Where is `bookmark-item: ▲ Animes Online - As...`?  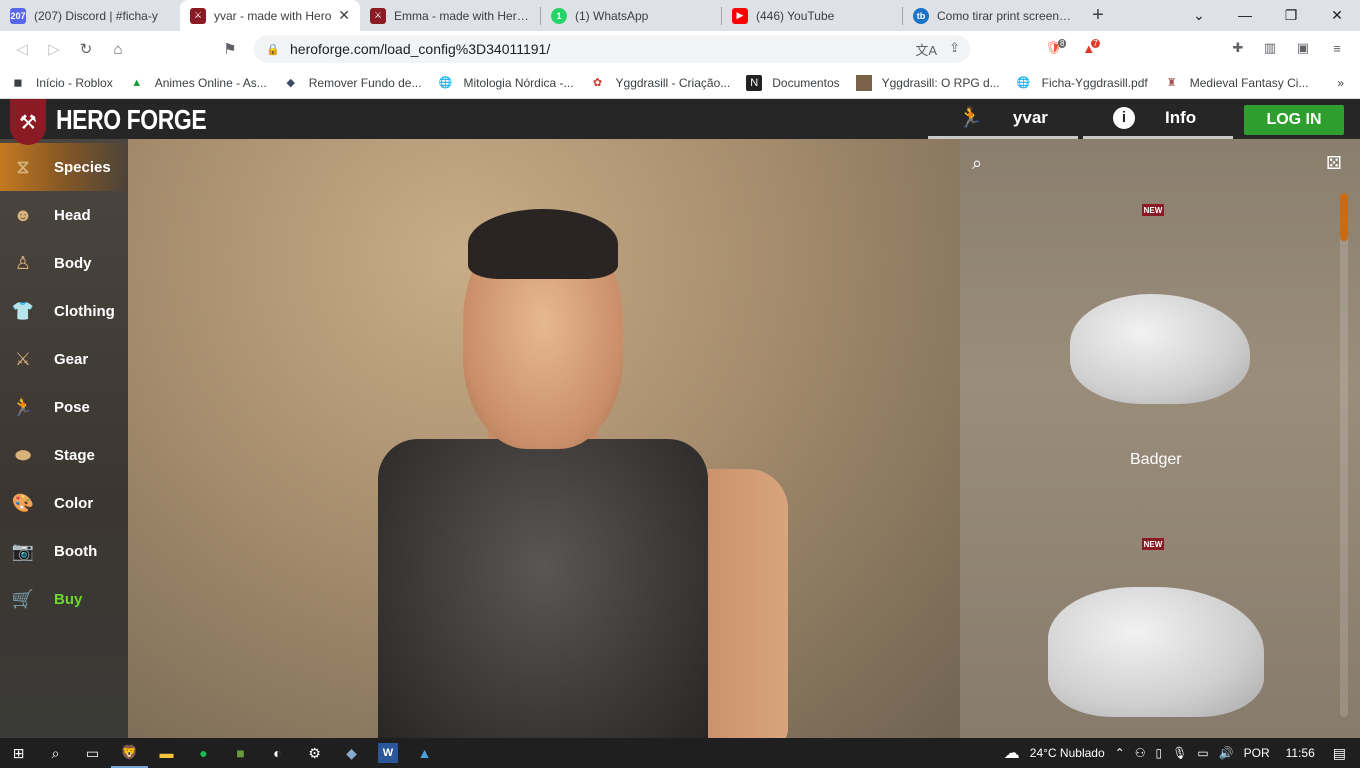 bookmark-item: ▲ Animes Online - As... is located at coordinates (198, 83).